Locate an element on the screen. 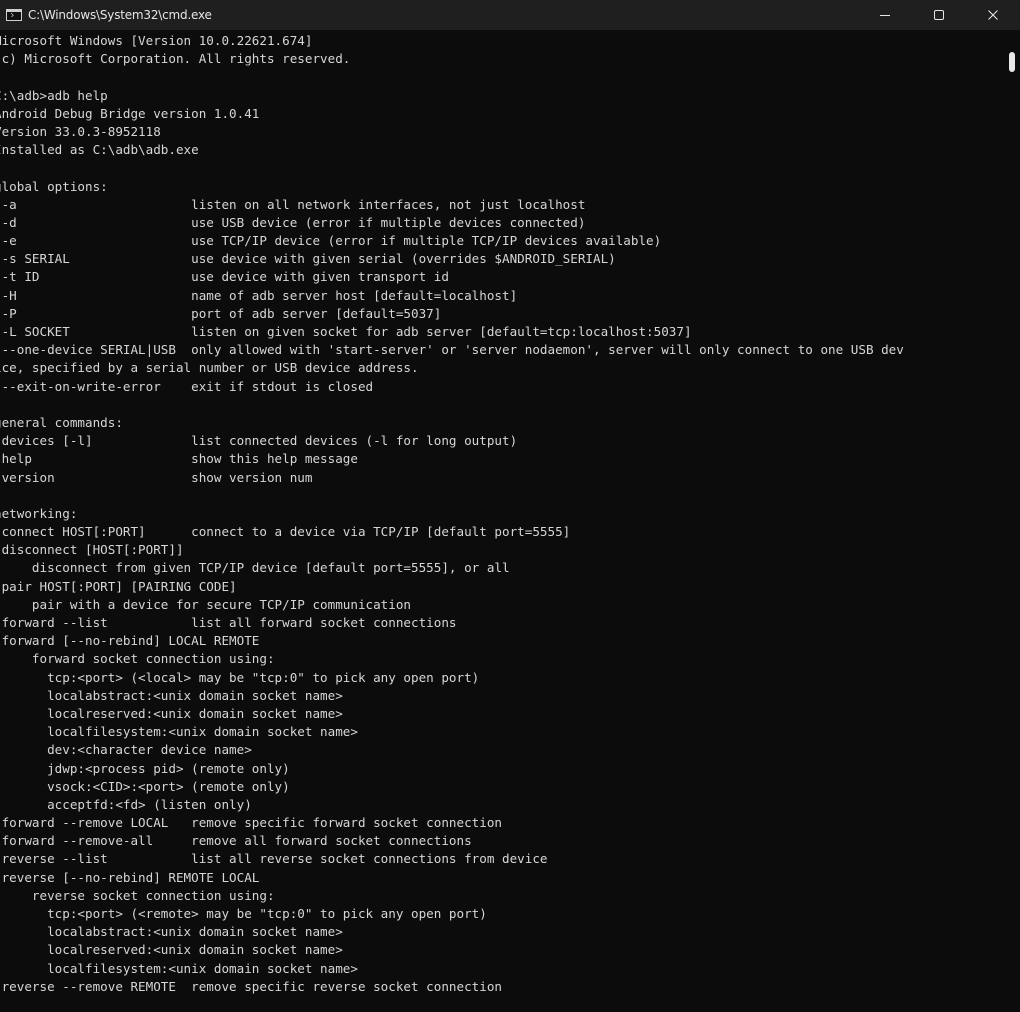 This screenshot has width=1020, height=1012. minimize-icon is located at coordinates (885, 15).